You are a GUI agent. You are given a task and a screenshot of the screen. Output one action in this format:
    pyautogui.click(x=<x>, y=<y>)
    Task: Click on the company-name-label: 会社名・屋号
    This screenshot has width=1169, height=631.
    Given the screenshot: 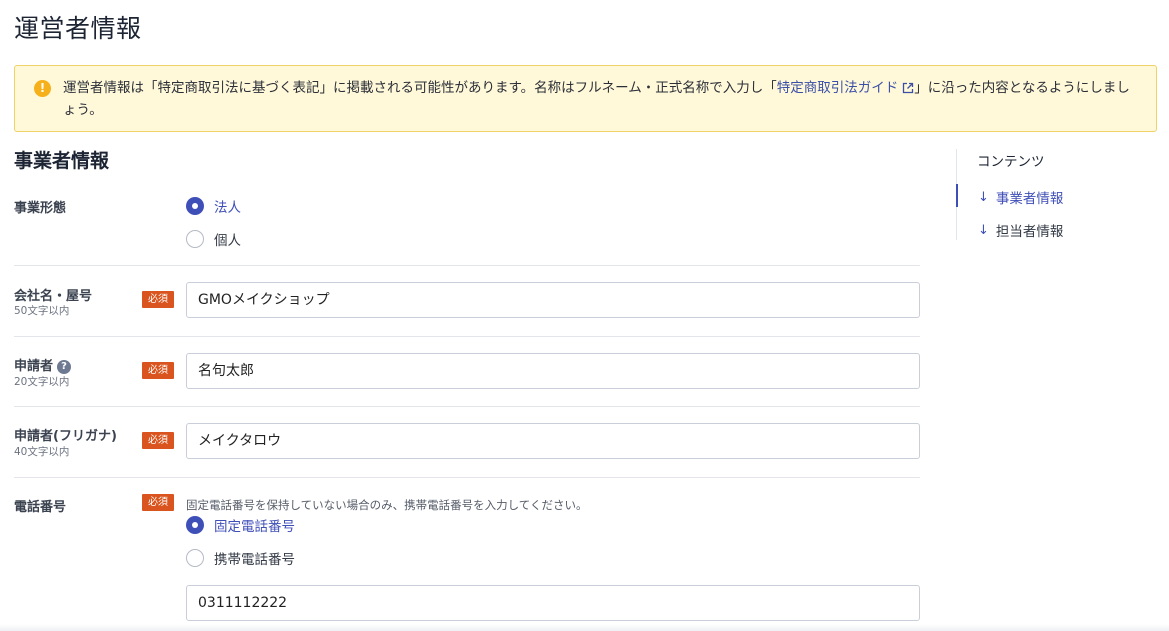 What is the action you would take?
    pyautogui.click(x=53, y=296)
    